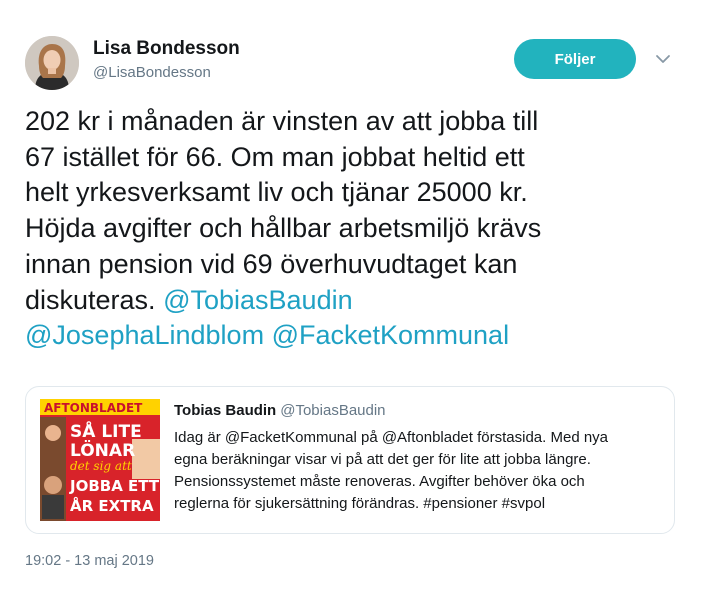 The height and width of the screenshot is (590, 701). Describe the element at coordinates (114, 486) in the screenshot. I see `thumbnail-headline: JOBBA ETT` at that location.